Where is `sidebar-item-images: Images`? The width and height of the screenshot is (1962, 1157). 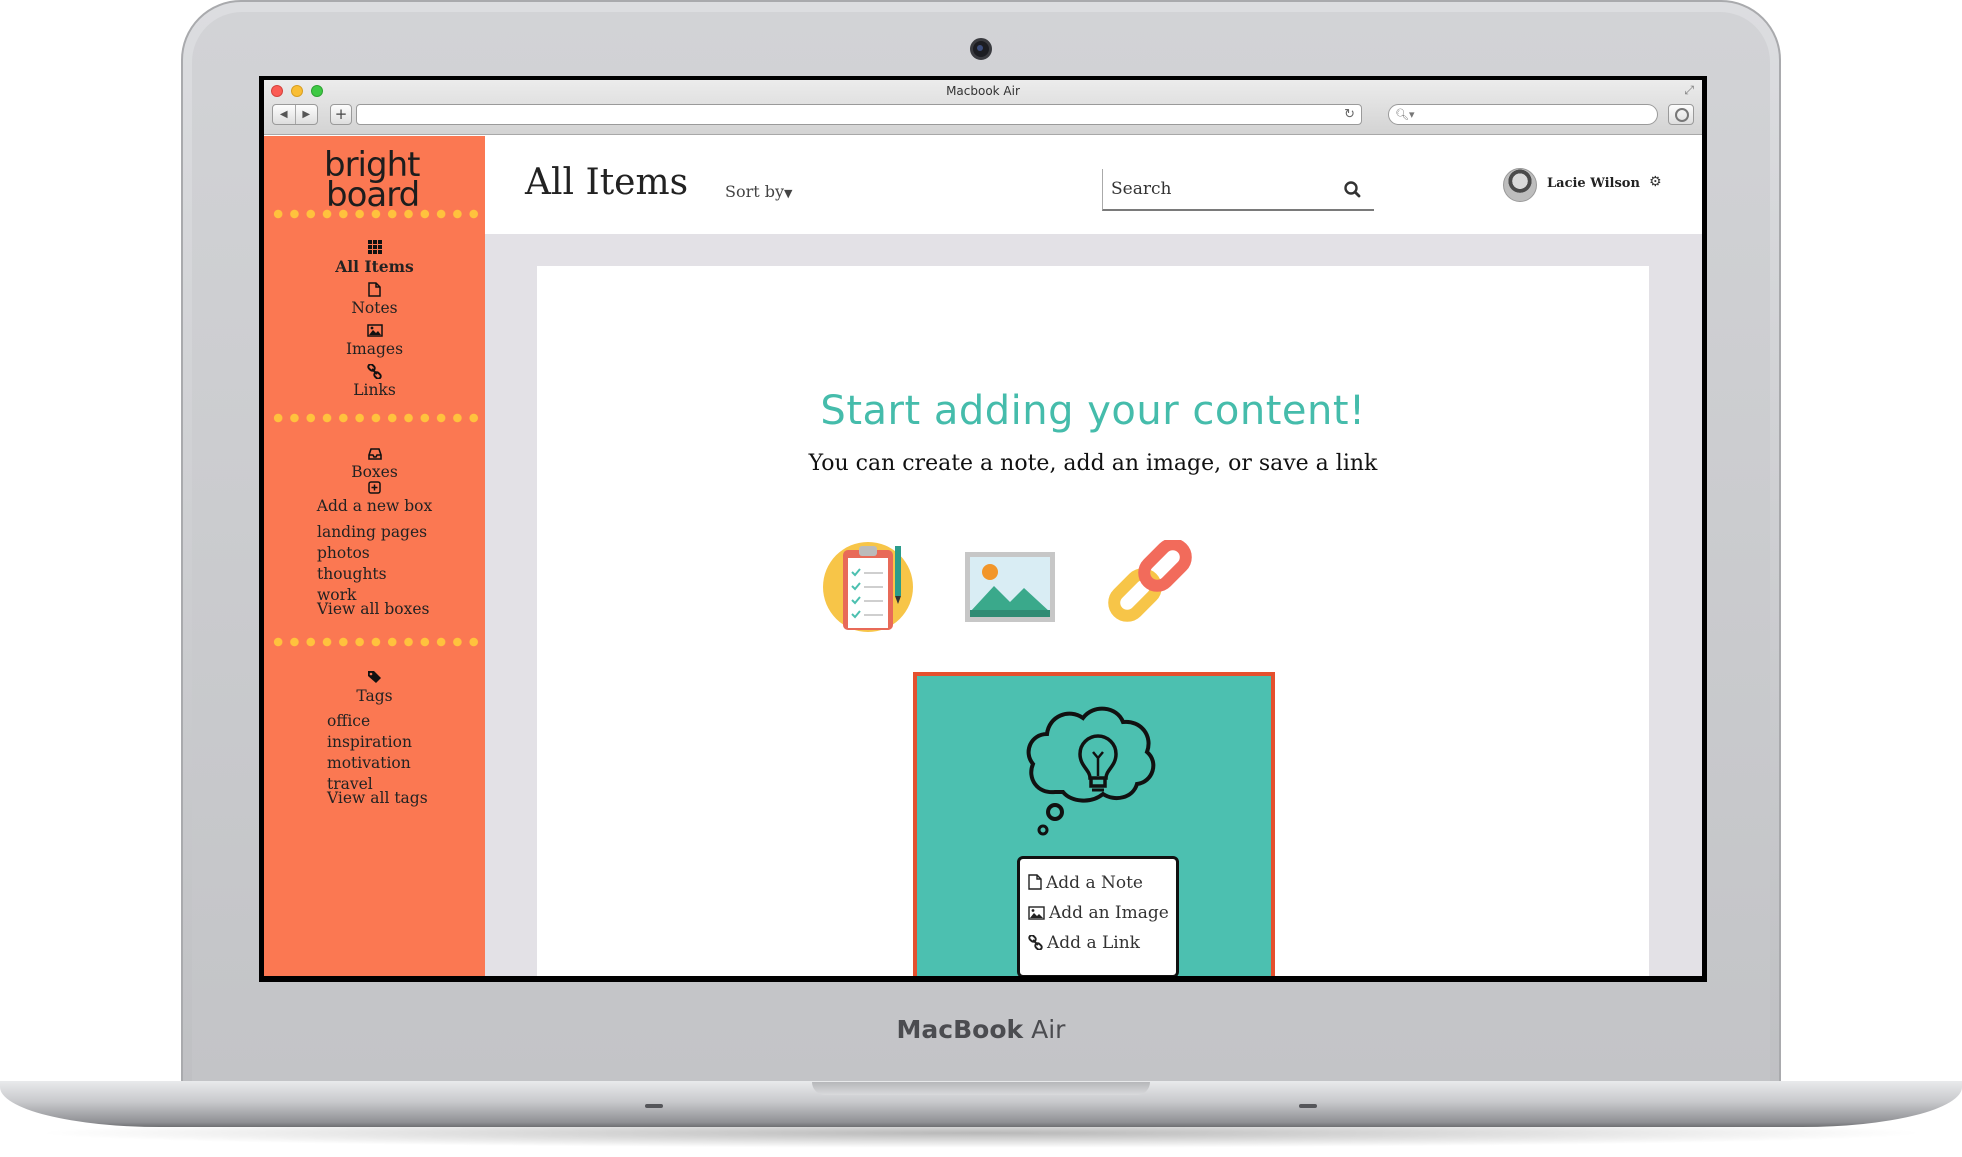 sidebar-item-images: Images is located at coordinates (374, 340).